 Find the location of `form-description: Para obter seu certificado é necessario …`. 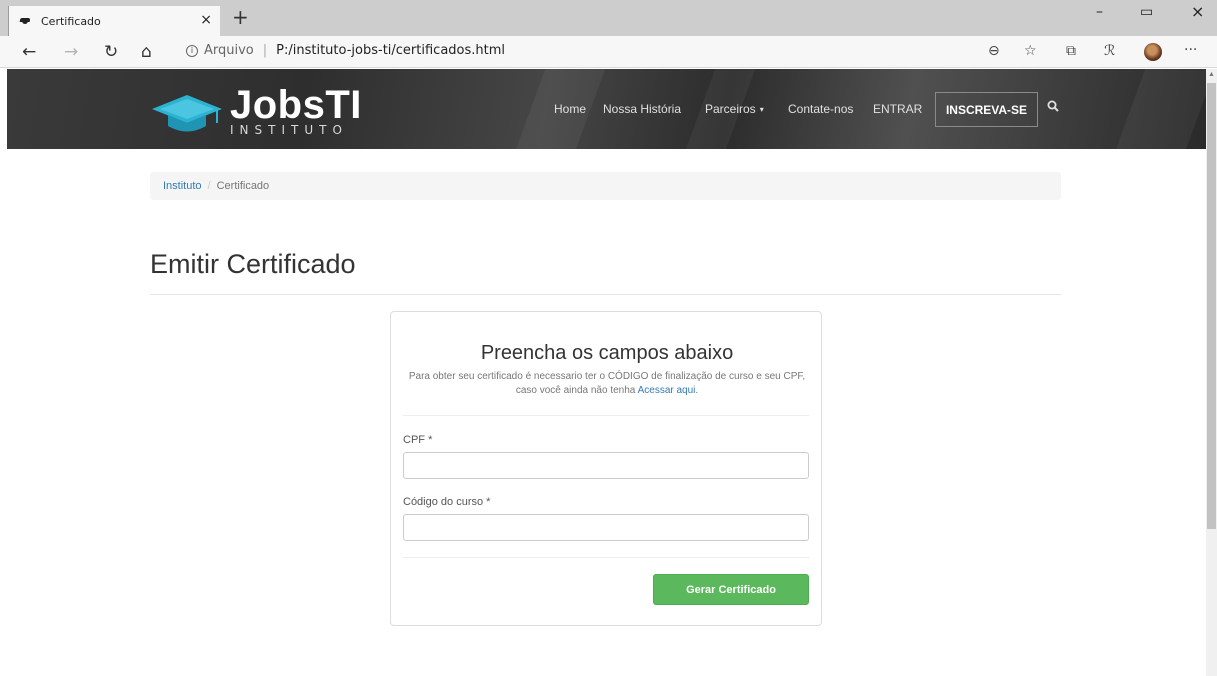

form-description: Para obter seu certificado é necessario … is located at coordinates (607, 384).